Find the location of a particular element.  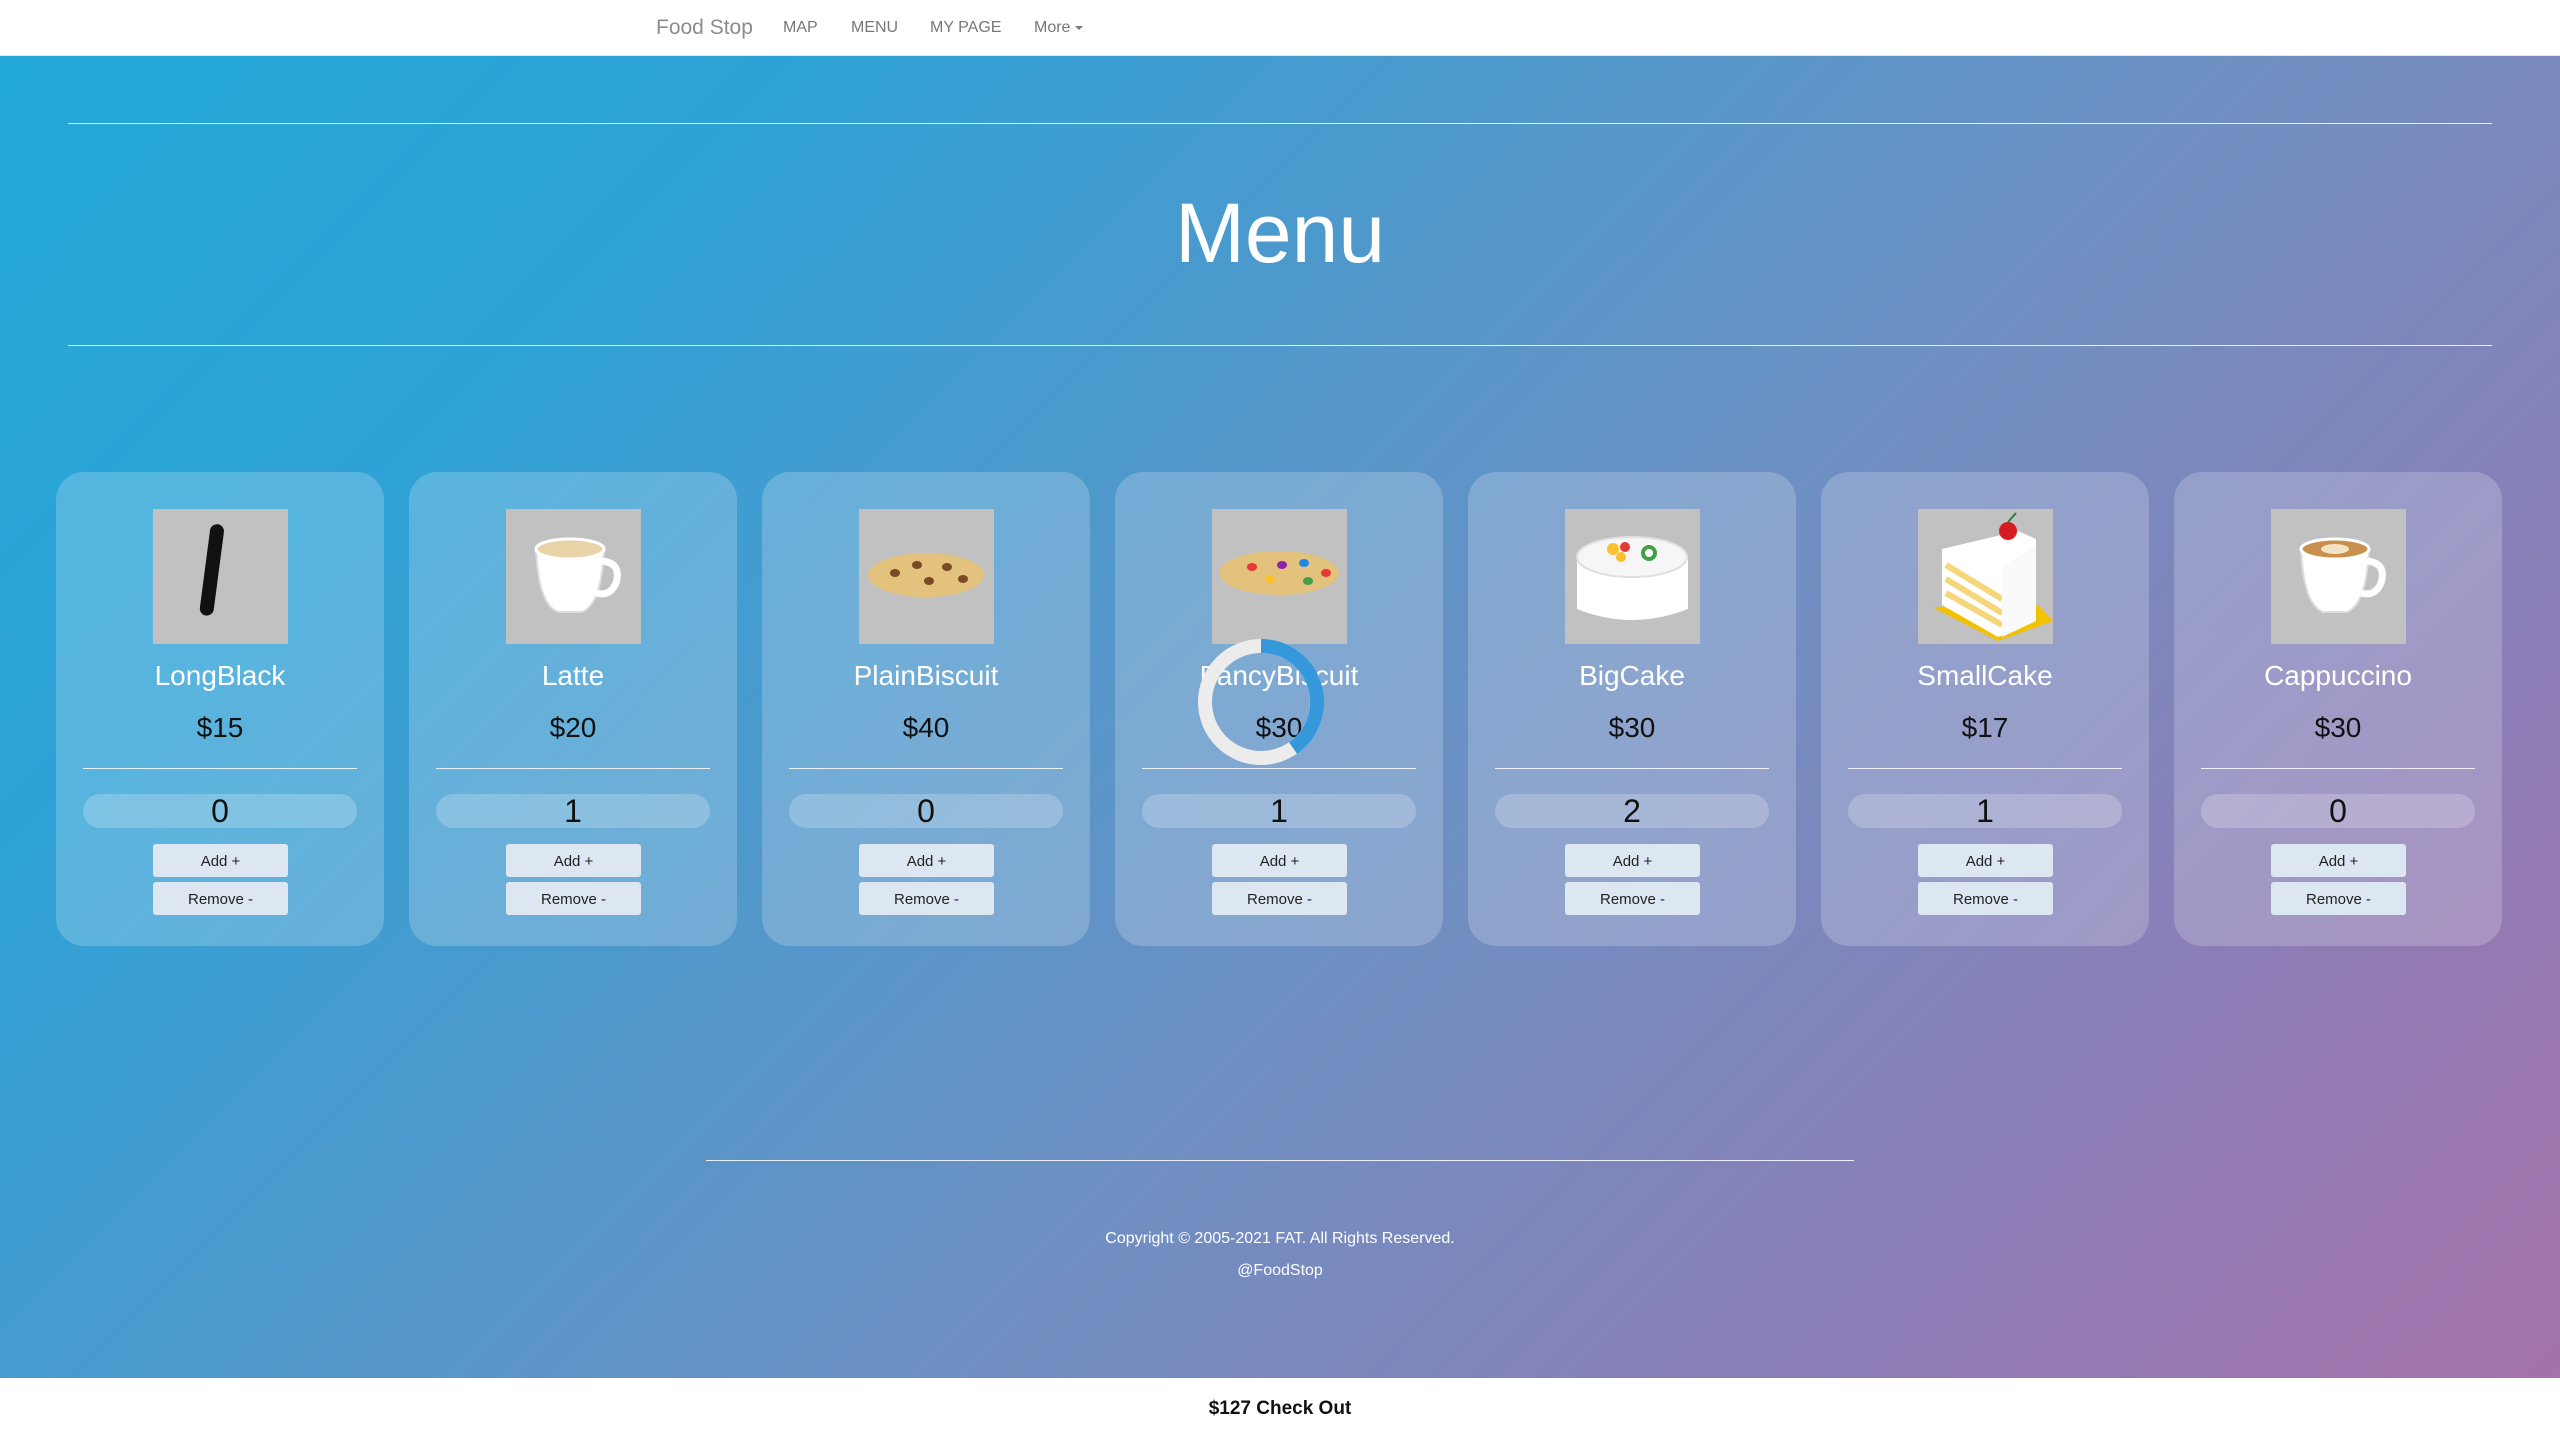

menu-item-card: PlainBiscuit $40 0 Add + Remove - is located at coordinates (926, 709).